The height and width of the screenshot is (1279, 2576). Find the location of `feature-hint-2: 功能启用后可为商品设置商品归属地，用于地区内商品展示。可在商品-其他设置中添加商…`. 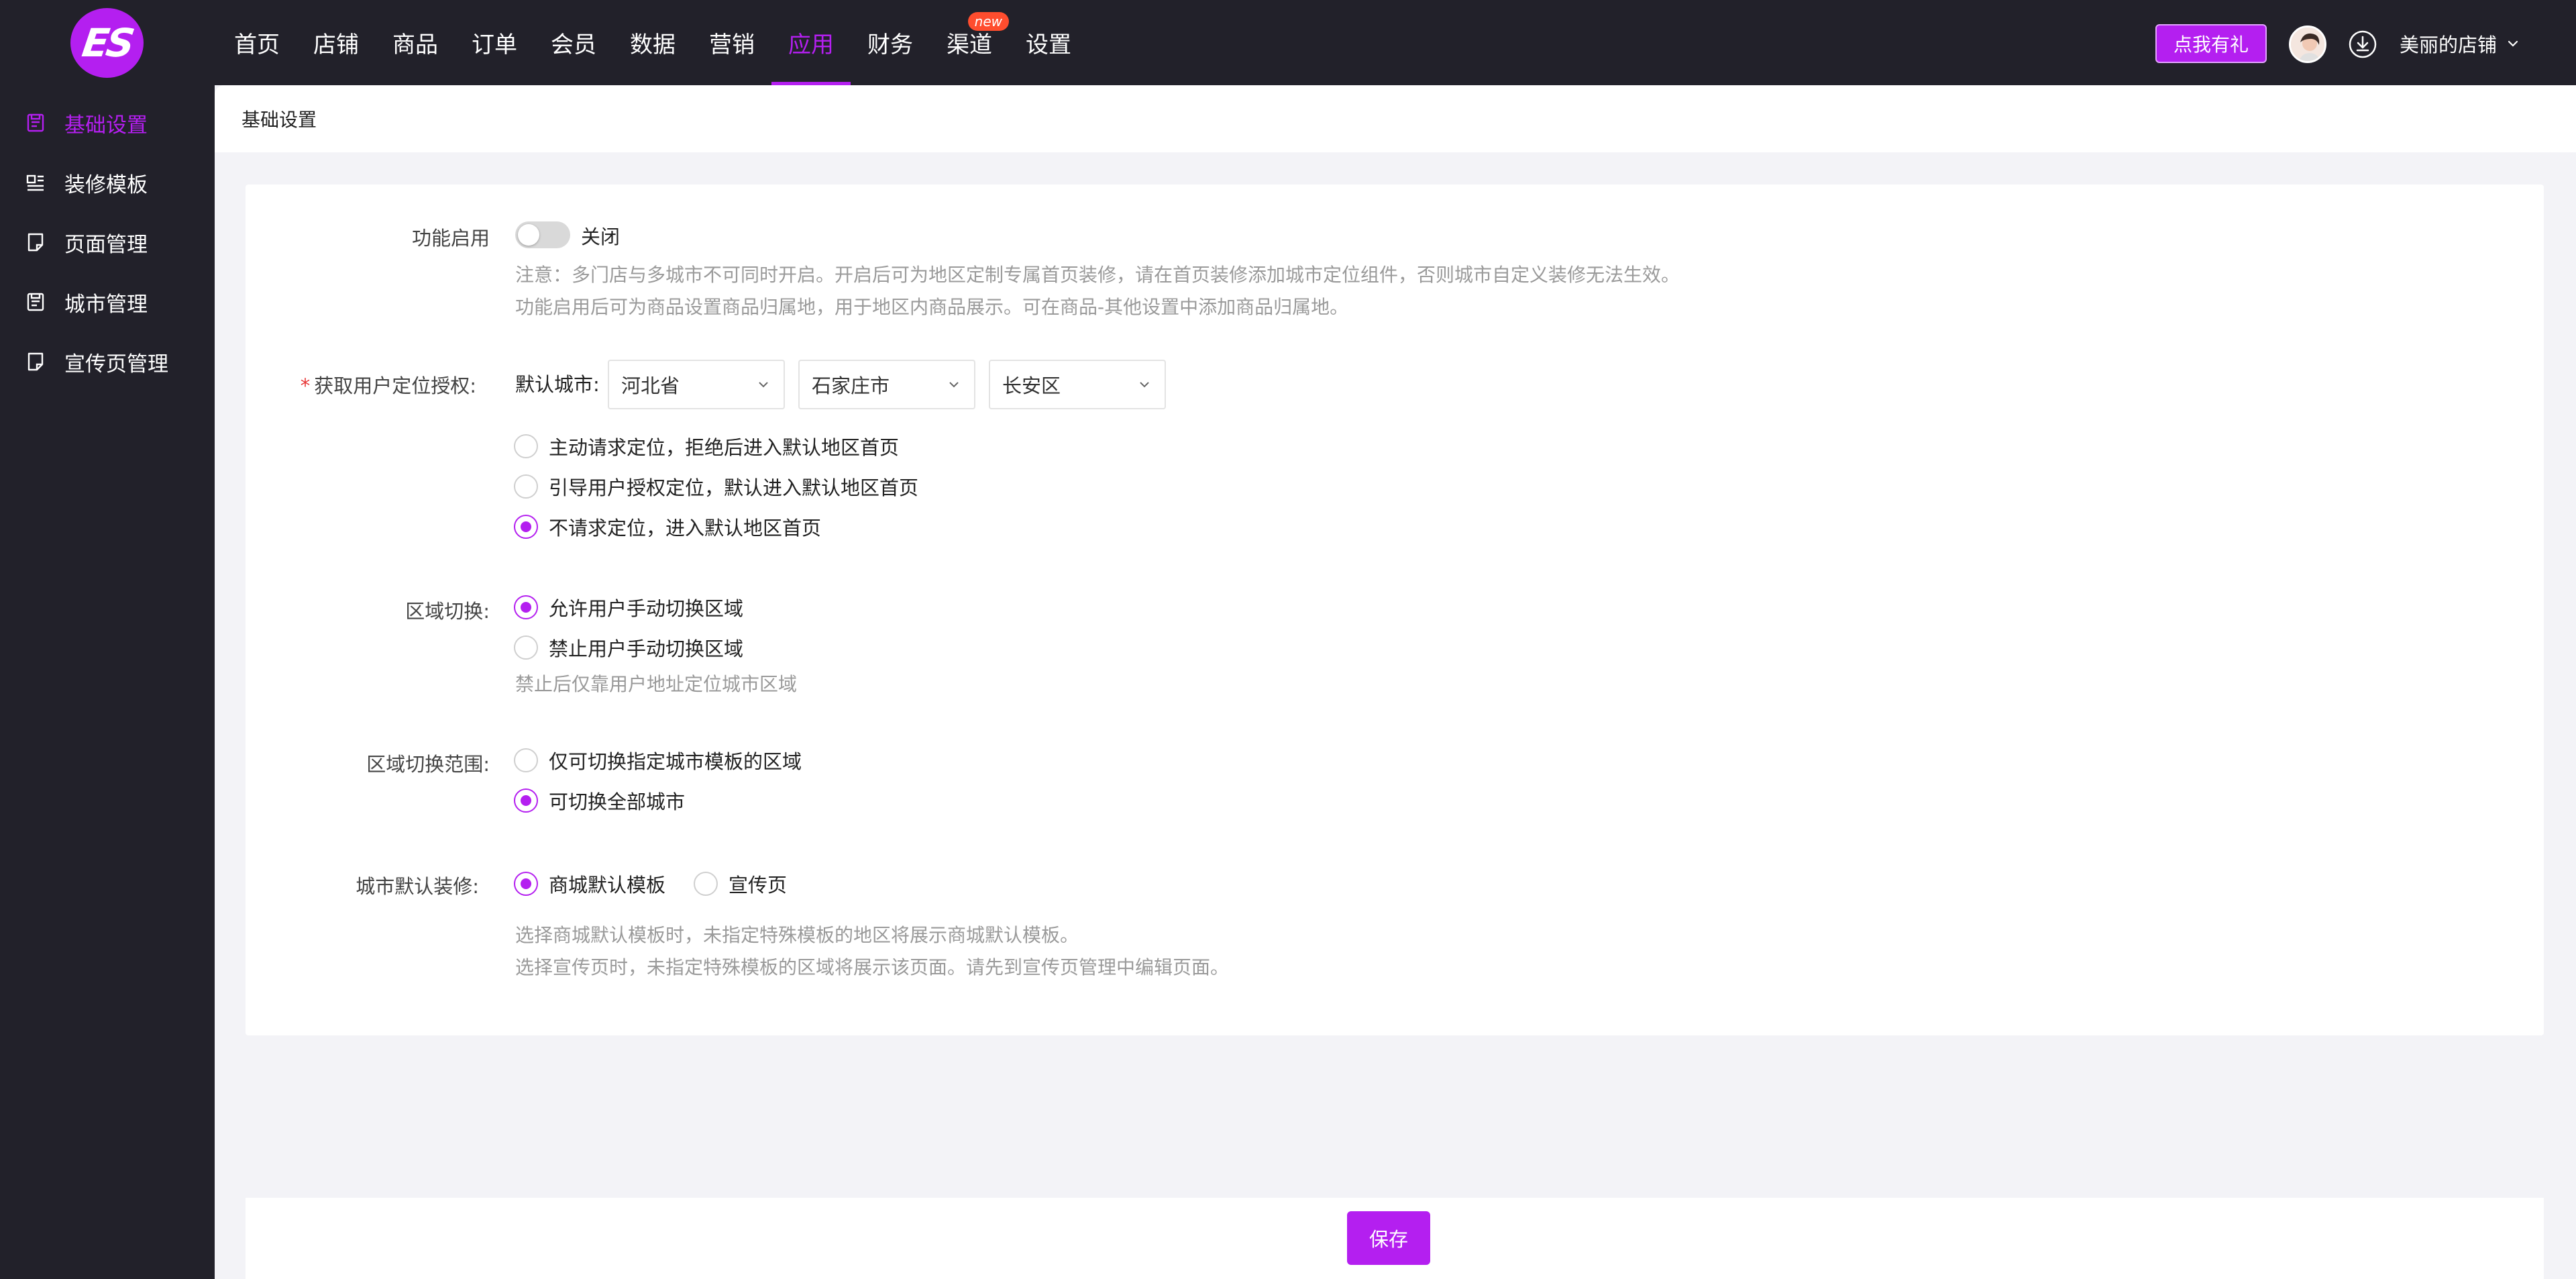

feature-hint-2: 功能启用后可为商品设置商品归属地，用于地区内商品展示。可在商品-其他设置中添加商… is located at coordinates (932, 307).